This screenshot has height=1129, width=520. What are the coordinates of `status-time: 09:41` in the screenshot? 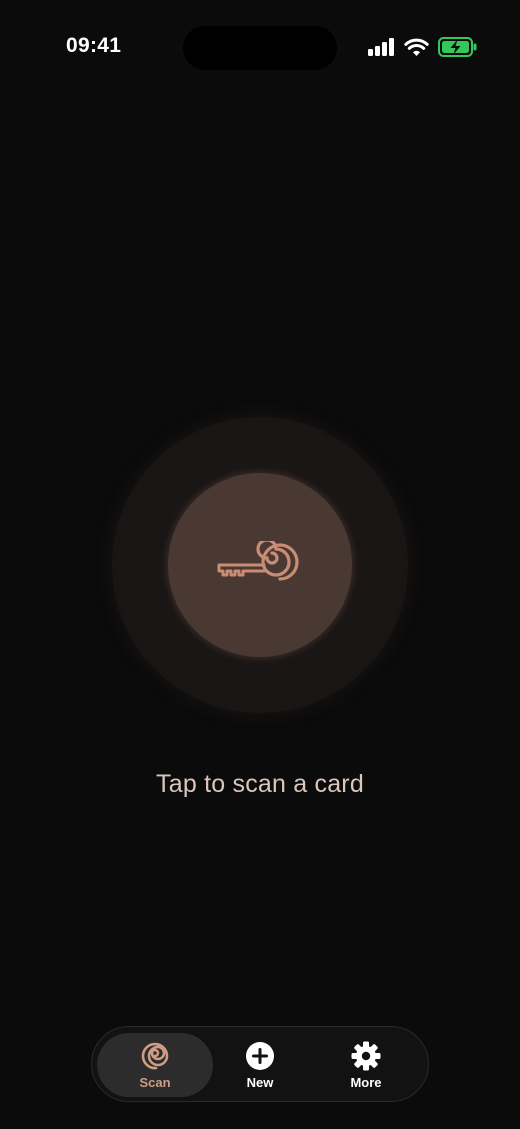 It's located at (94, 45).